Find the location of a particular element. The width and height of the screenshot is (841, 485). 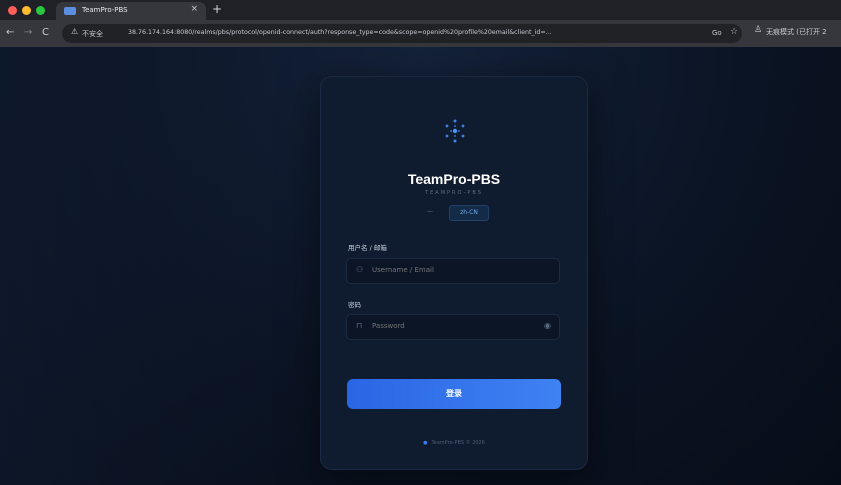

footer: ● TeamPro-PBS © 2026 is located at coordinates (454, 443).